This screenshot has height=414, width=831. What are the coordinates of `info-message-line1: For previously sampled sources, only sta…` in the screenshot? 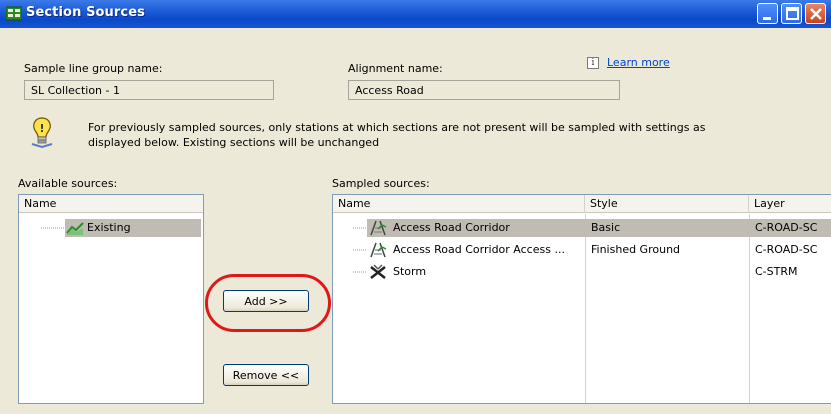 It's located at (397, 127).